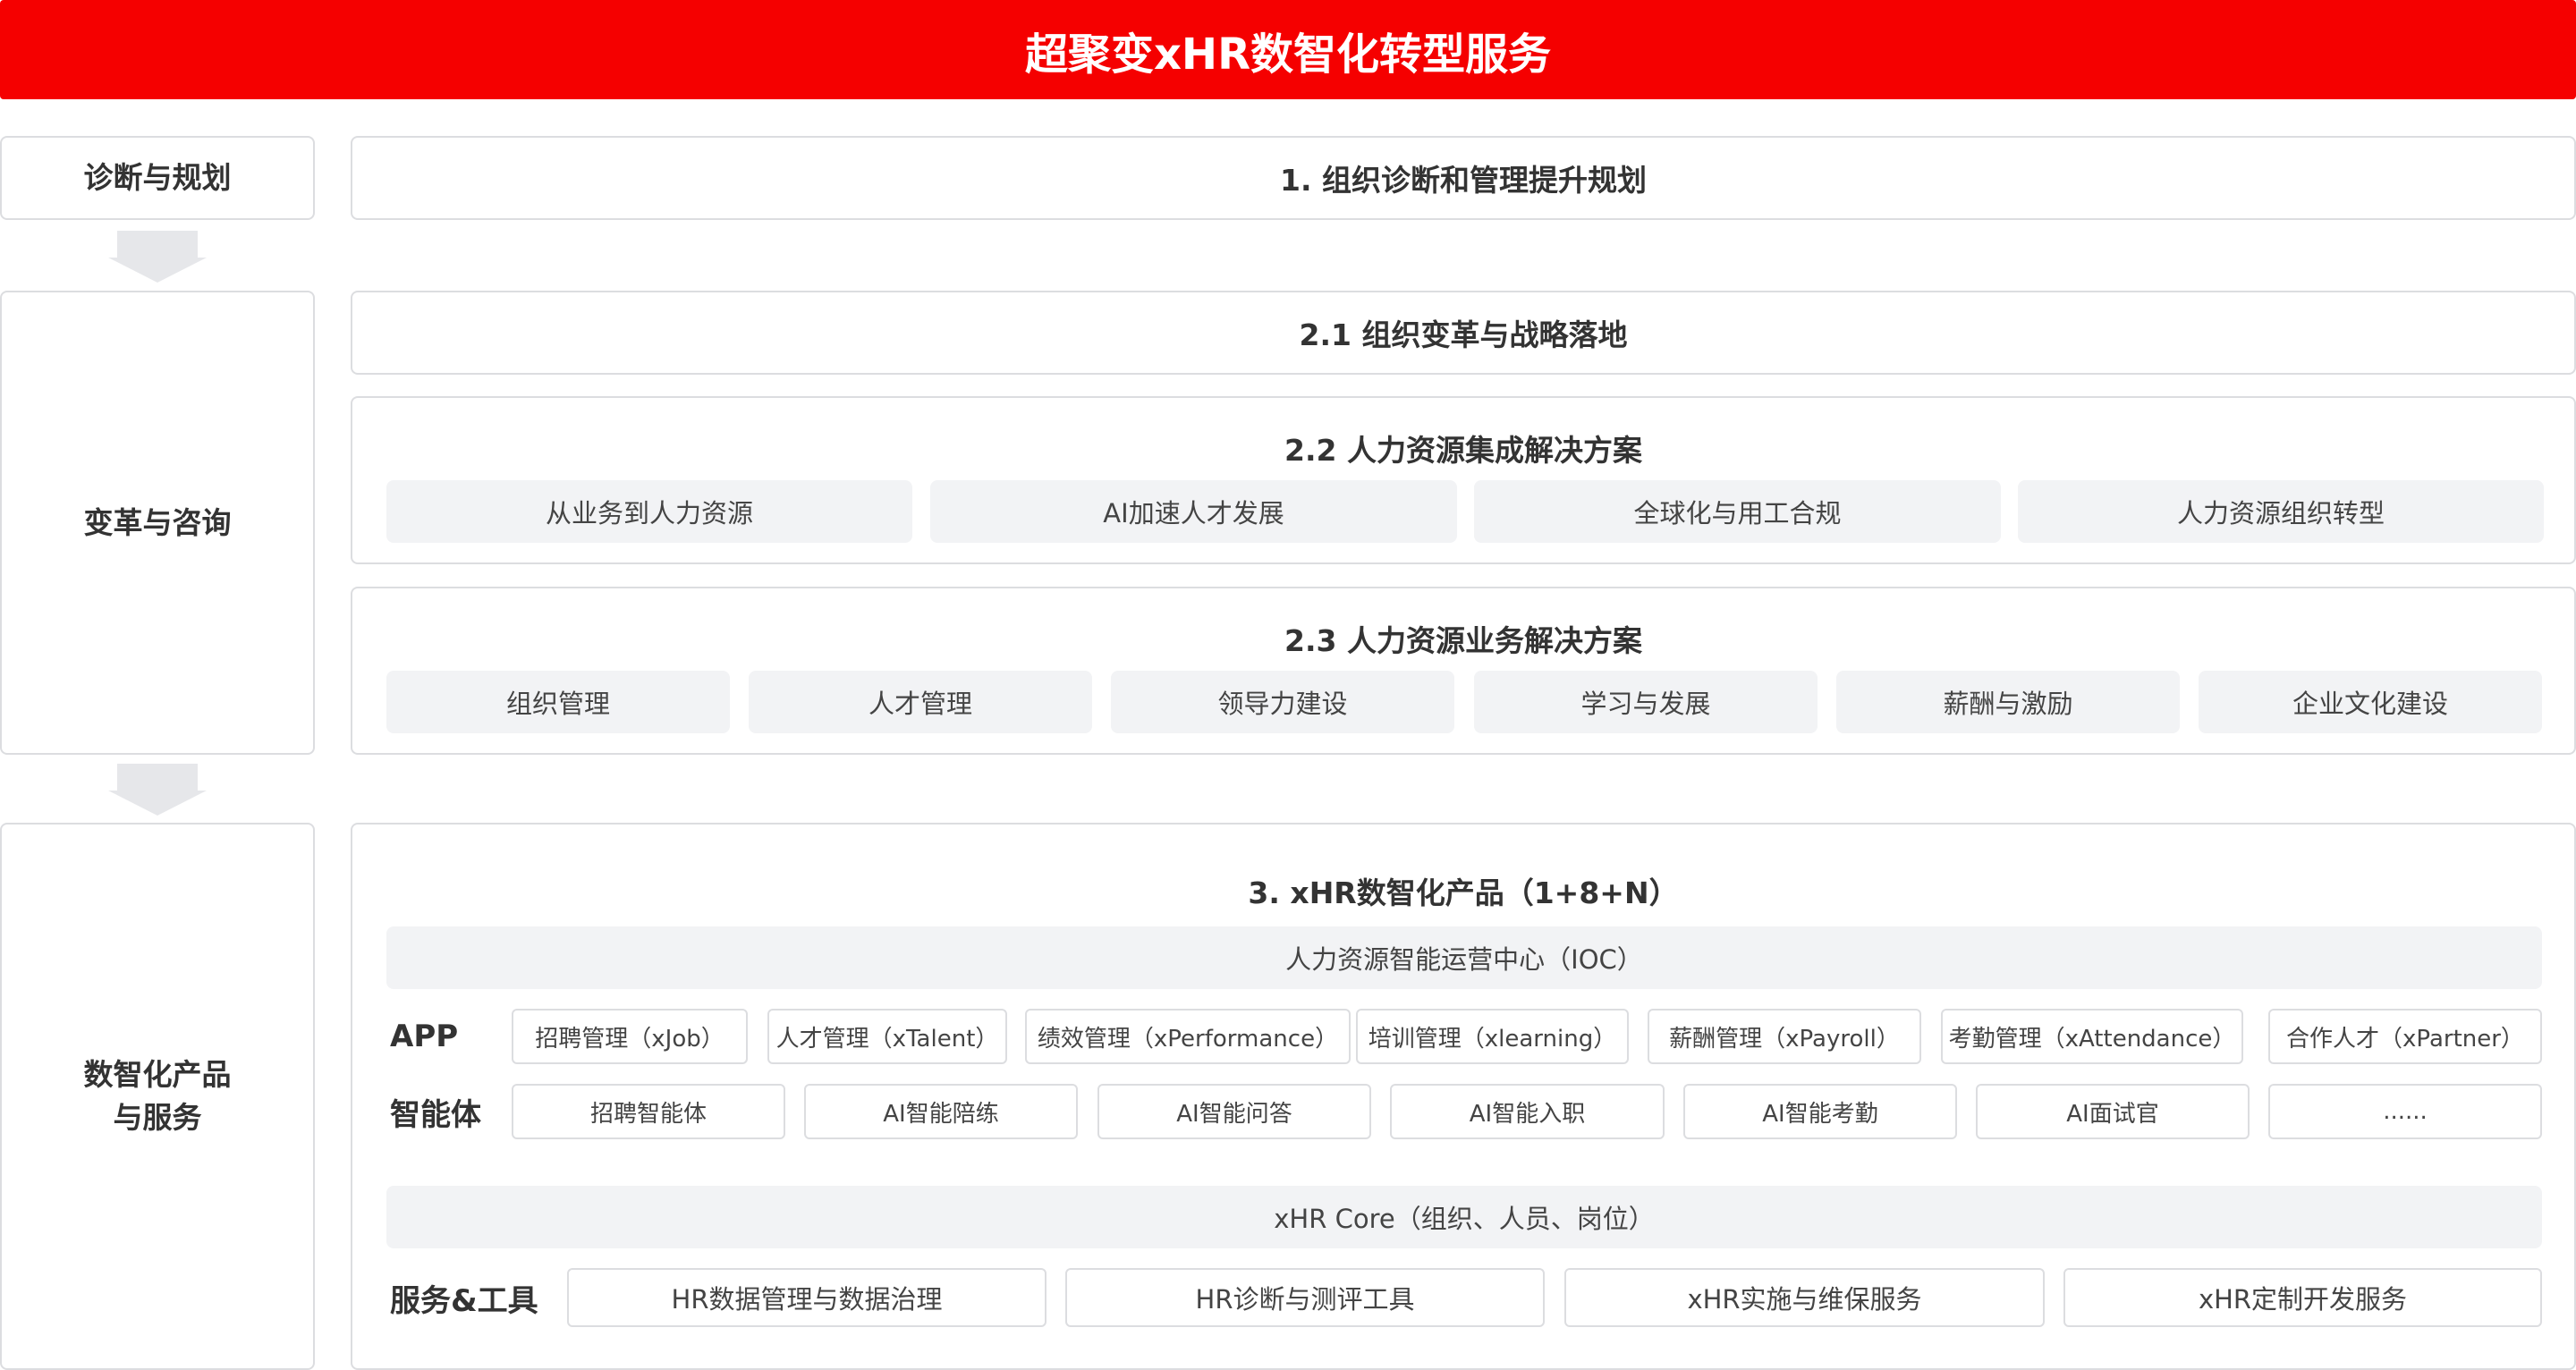 The height and width of the screenshot is (1370, 2576). Describe the element at coordinates (1463, 178) in the screenshot. I see `section-1-title: 1. 组织诊断和管理提升规划` at that location.